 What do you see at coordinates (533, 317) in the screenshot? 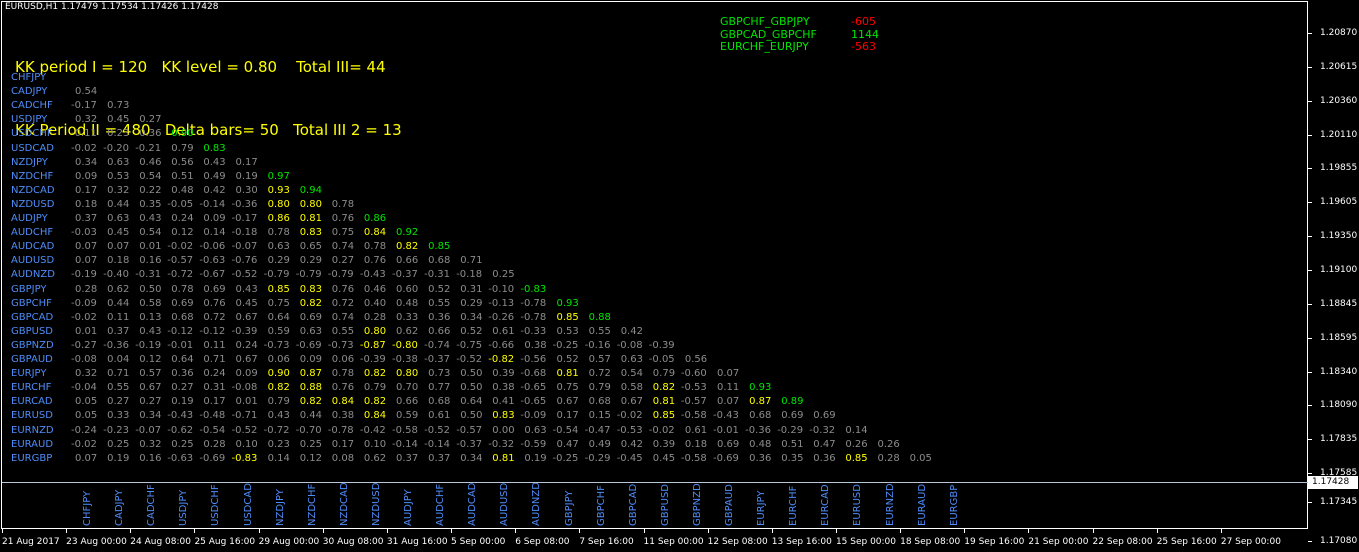
I see `correlation-cell: -0.78` at bounding box center [533, 317].